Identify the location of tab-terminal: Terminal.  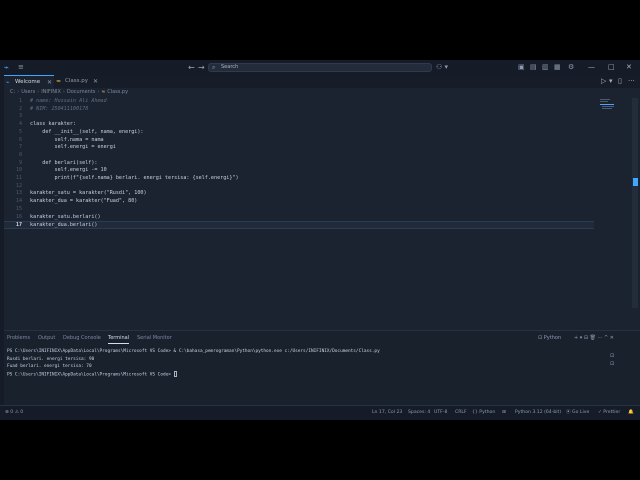
(119, 338).